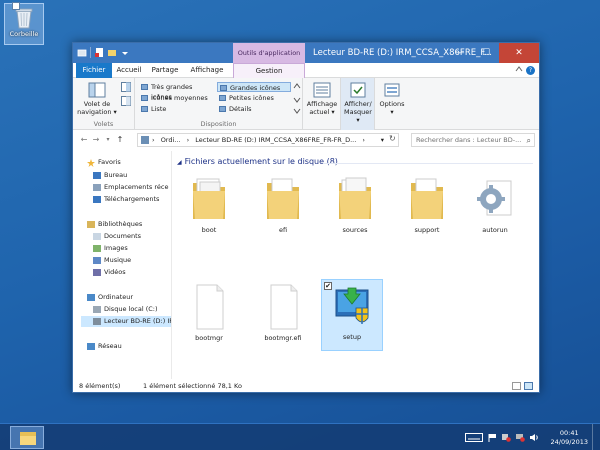 This screenshot has height=450, width=600. Describe the element at coordinates (257, 161) in the screenshot. I see `group-header: ◢ Fichiers actuellement sur le disque (8)` at that location.